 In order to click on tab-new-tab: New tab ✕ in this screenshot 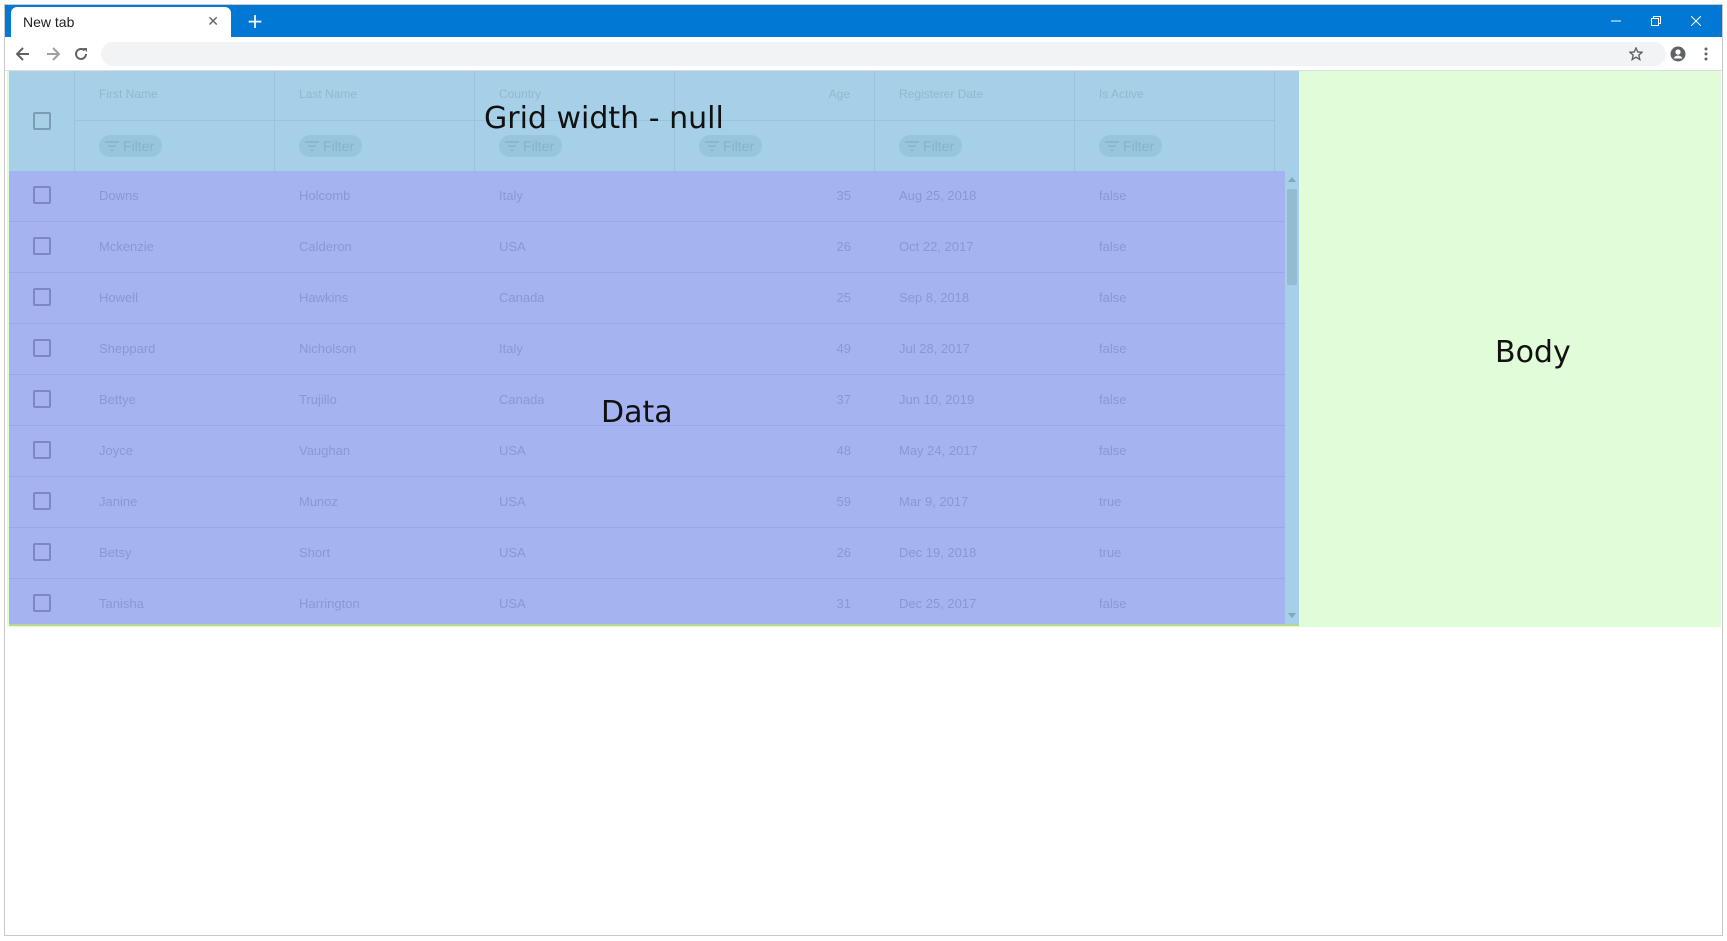, I will do `click(121, 22)`.